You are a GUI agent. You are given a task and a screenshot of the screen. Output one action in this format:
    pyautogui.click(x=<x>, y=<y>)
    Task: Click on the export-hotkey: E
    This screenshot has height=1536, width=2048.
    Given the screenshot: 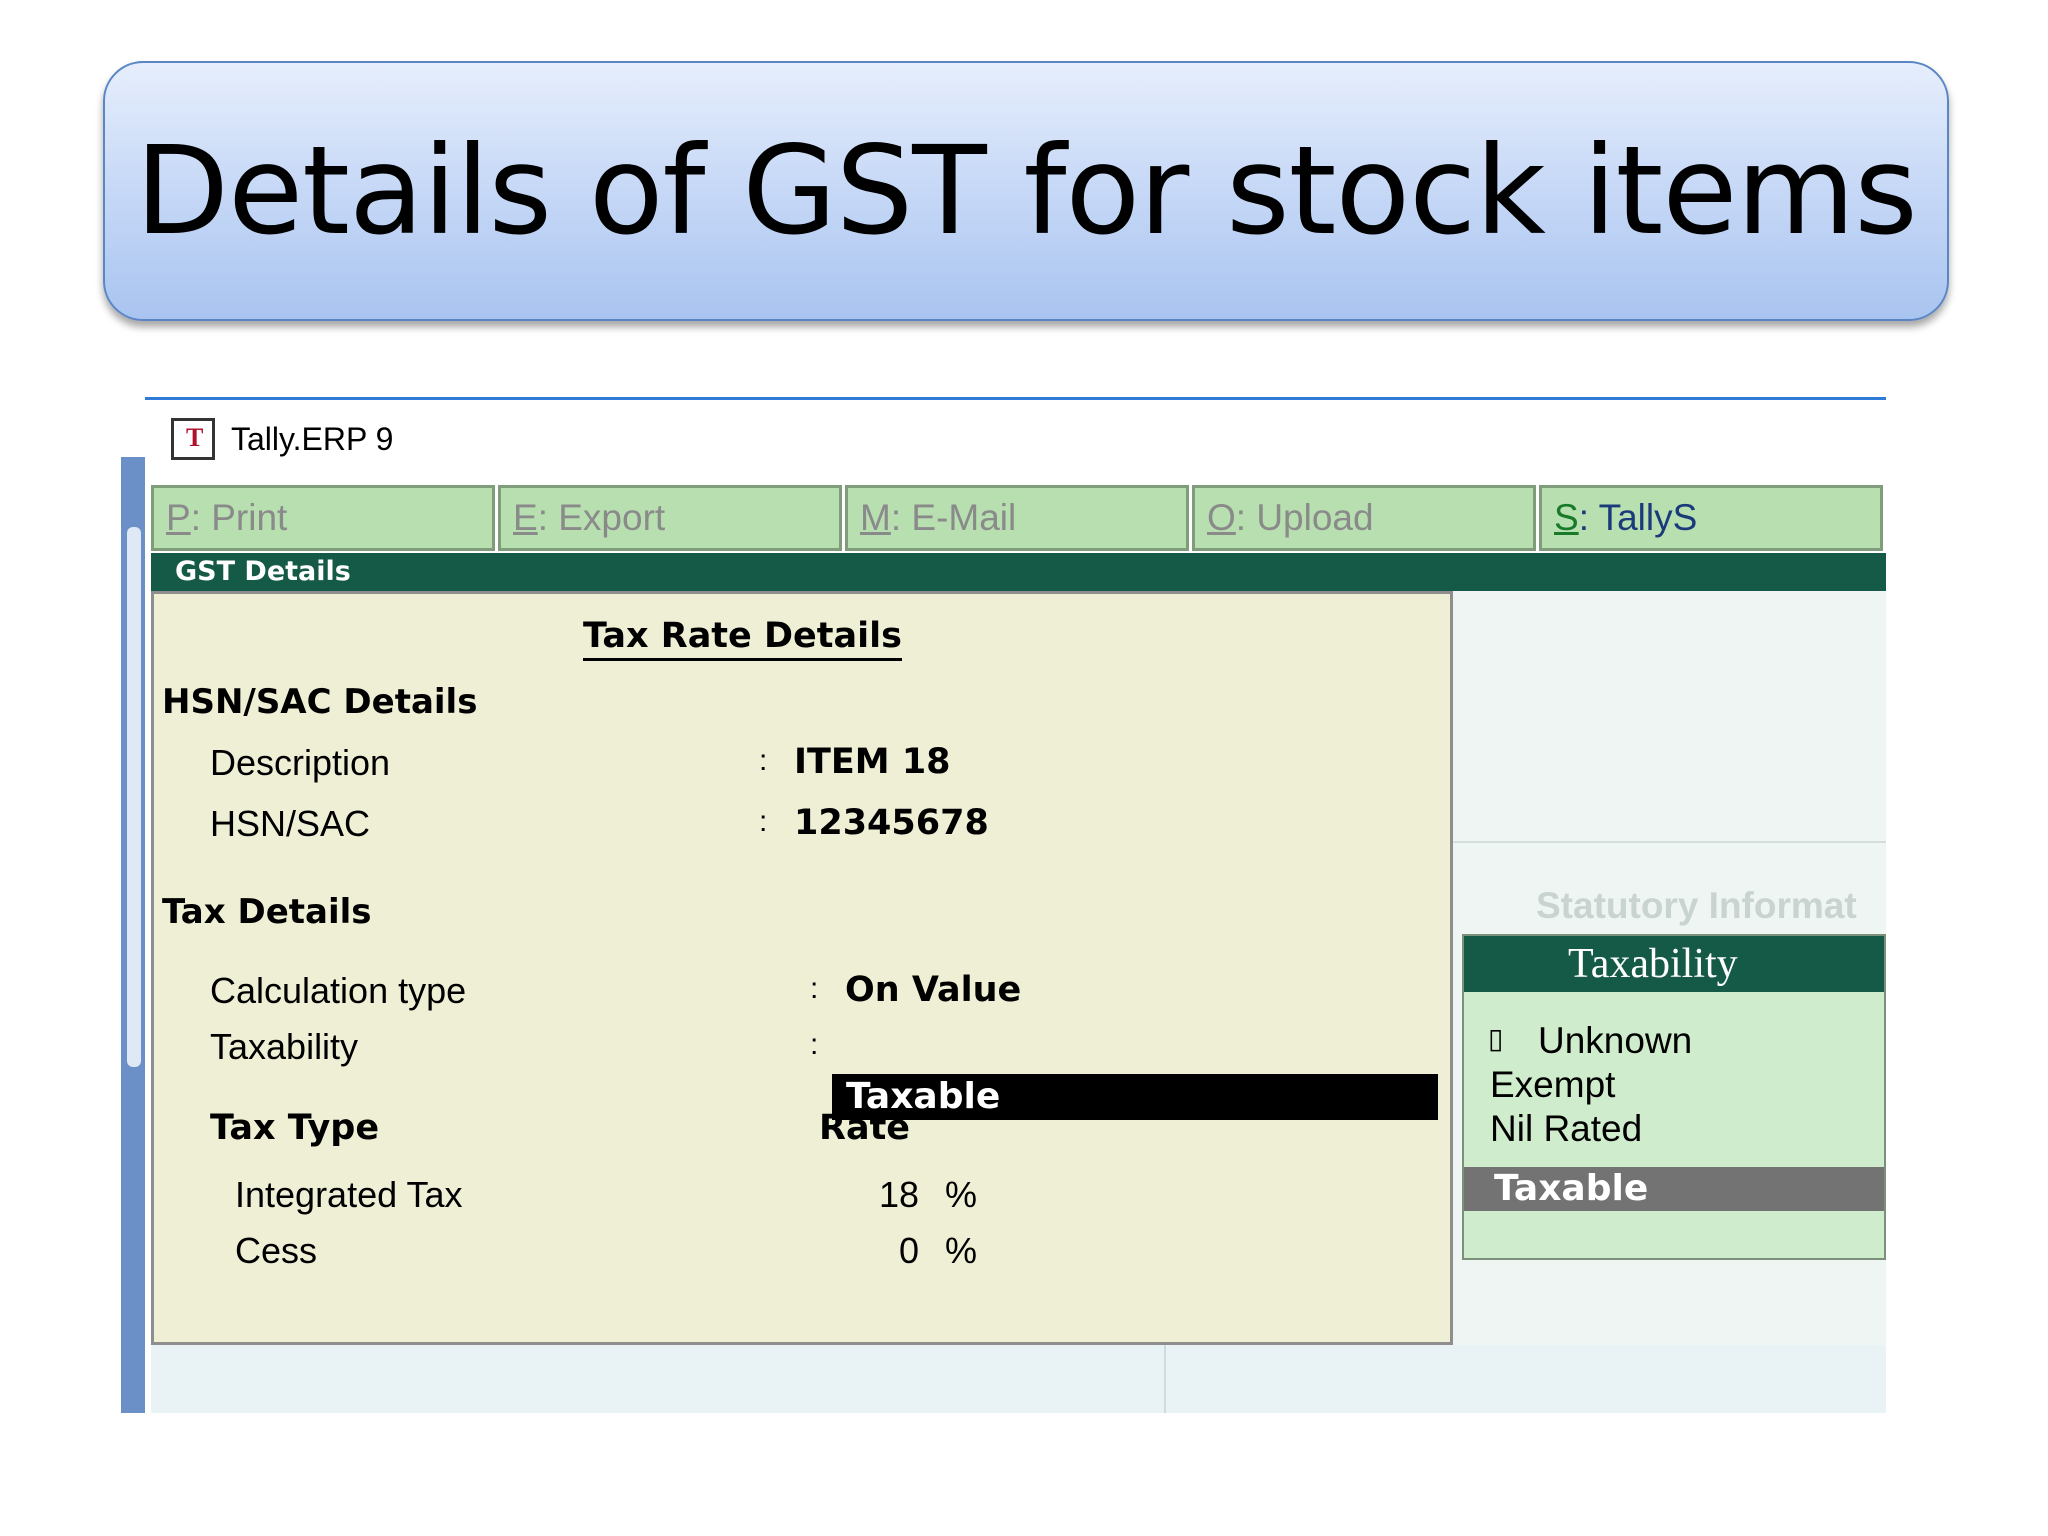 What is the action you would take?
    pyautogui.click(x=525, y=517)
    